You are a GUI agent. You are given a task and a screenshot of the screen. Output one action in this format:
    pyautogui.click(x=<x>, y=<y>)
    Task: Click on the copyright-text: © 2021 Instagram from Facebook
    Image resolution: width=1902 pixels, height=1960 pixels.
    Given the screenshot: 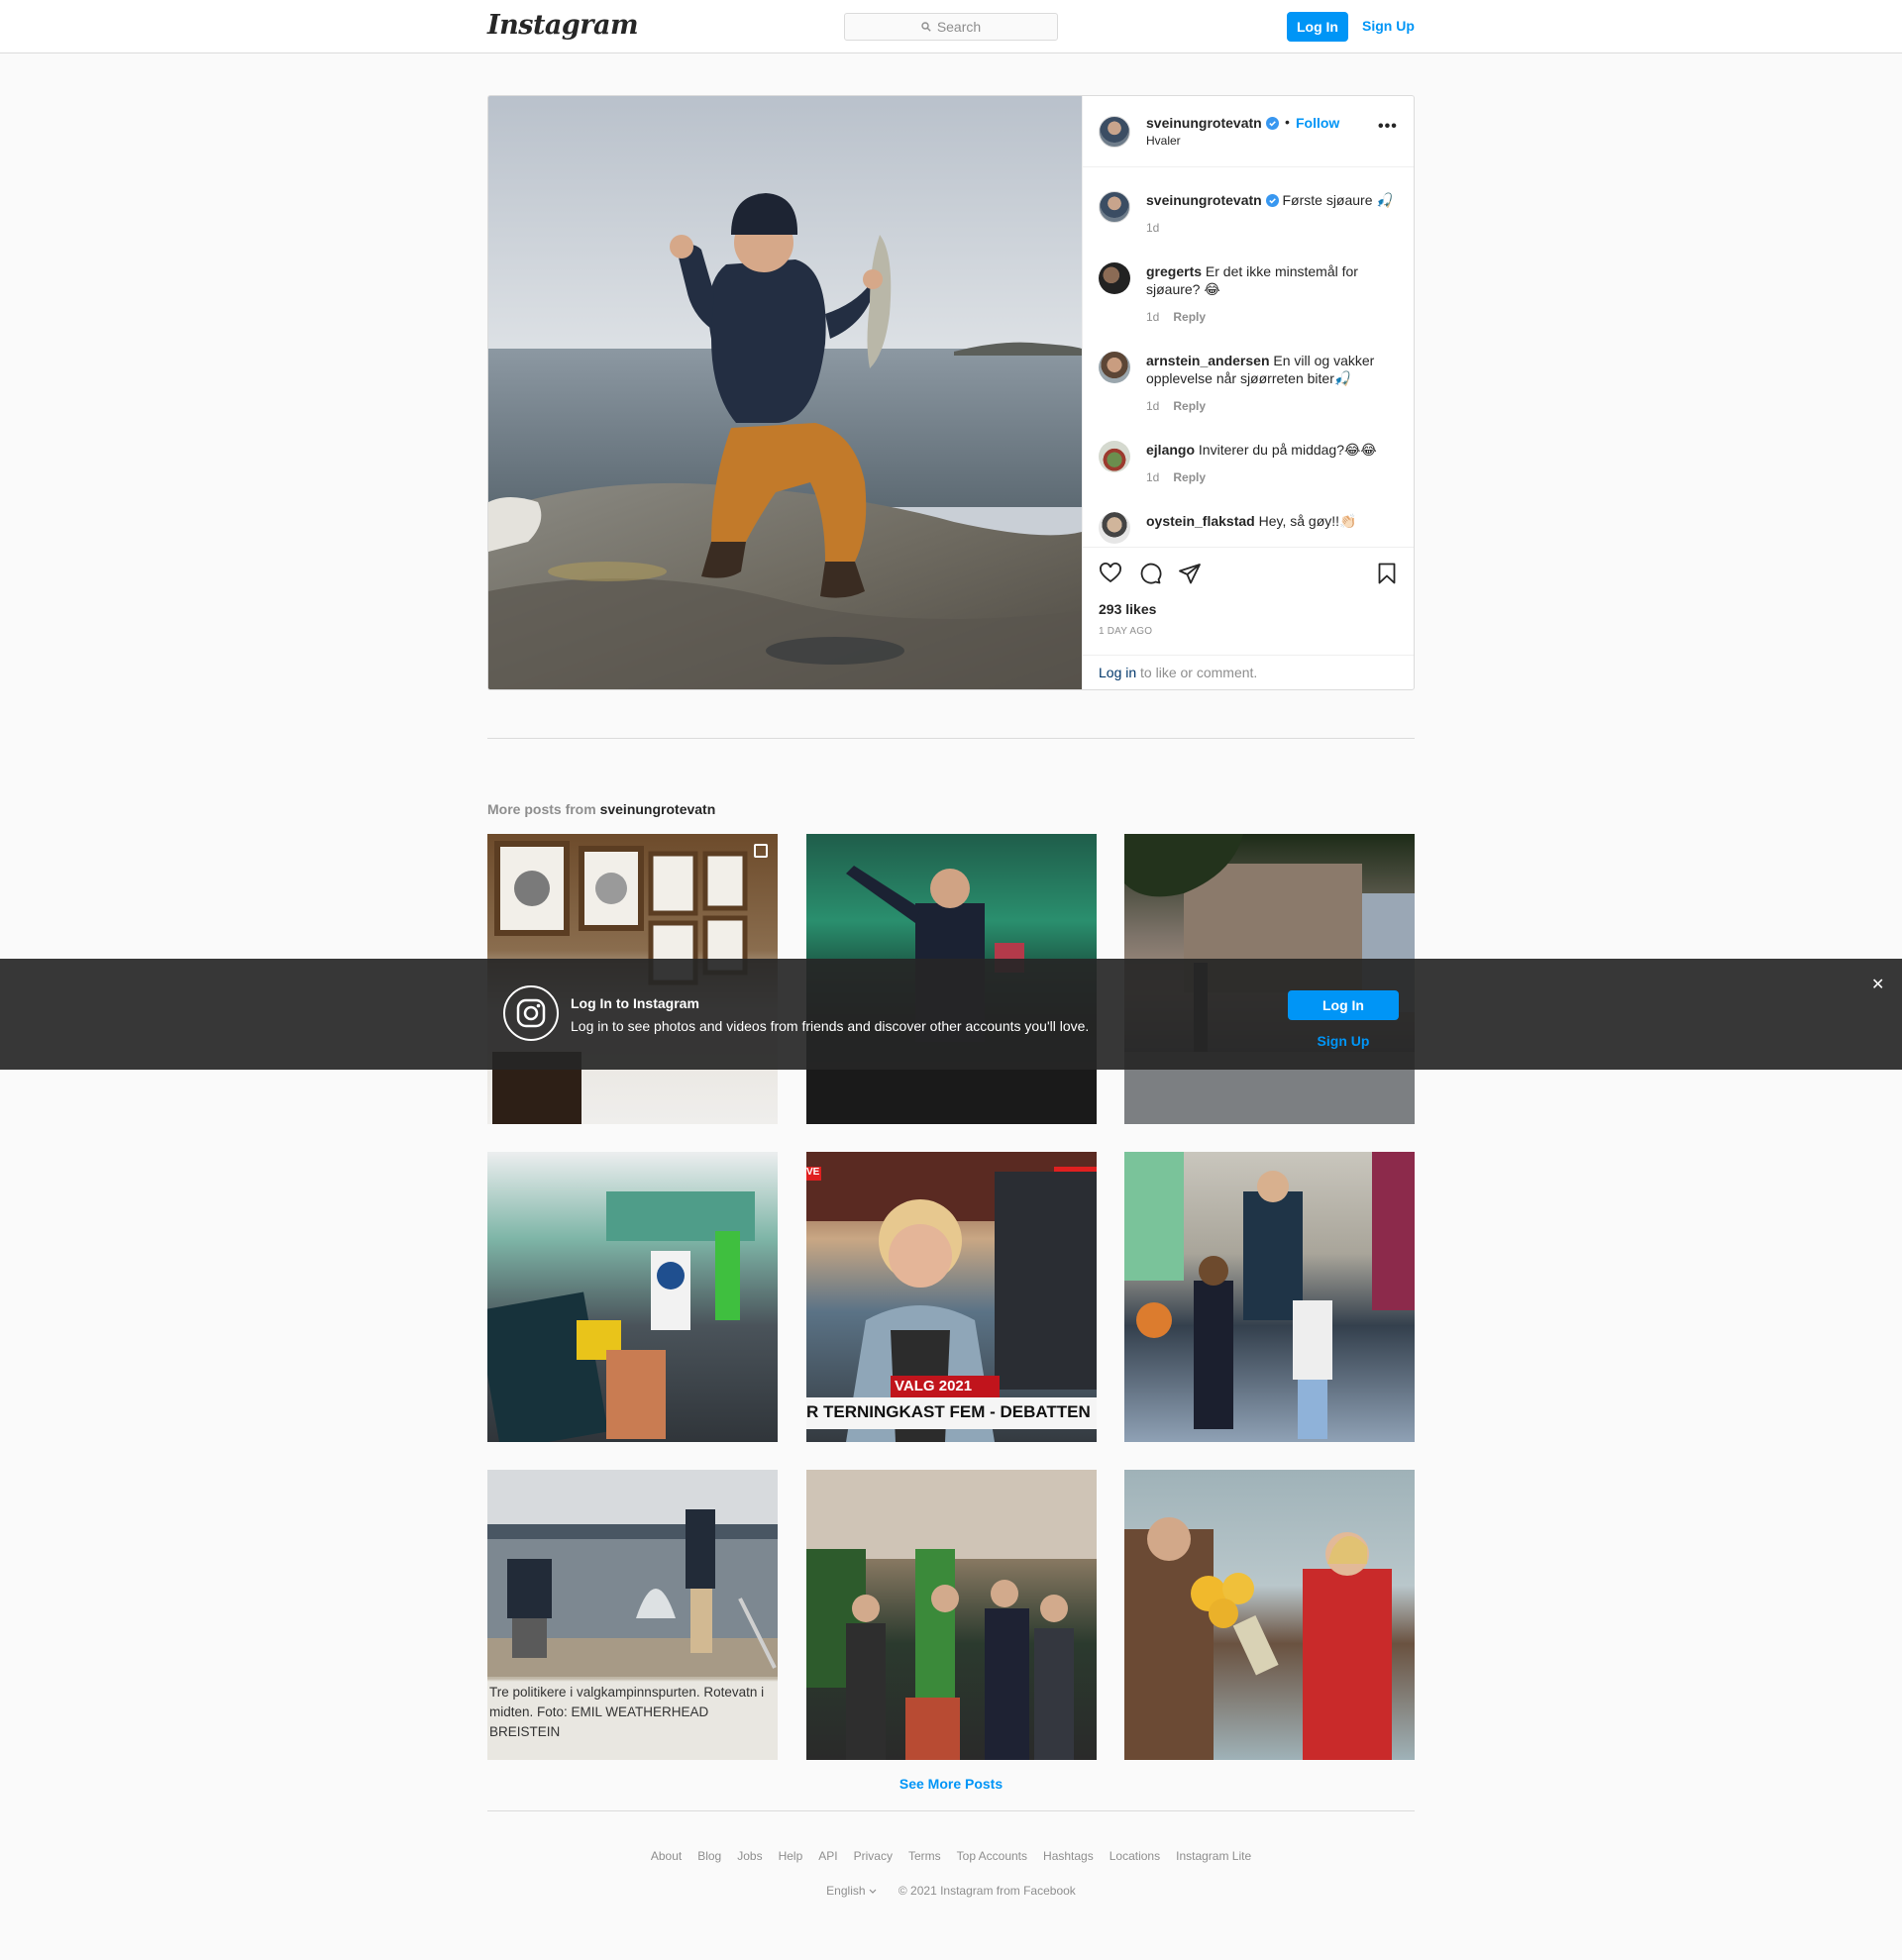 What is the action you would take?
    pyautogui.click(x=987, y=1891)
    